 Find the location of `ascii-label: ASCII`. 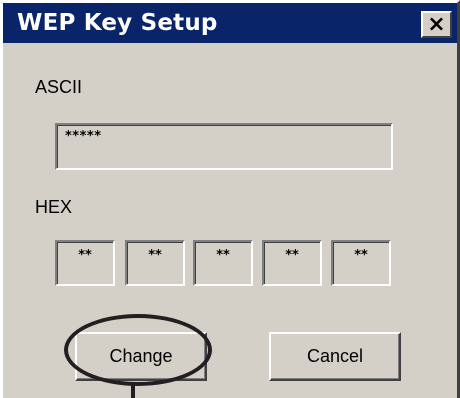

ascii-label: ASCII is located at coordinates (59, 87).